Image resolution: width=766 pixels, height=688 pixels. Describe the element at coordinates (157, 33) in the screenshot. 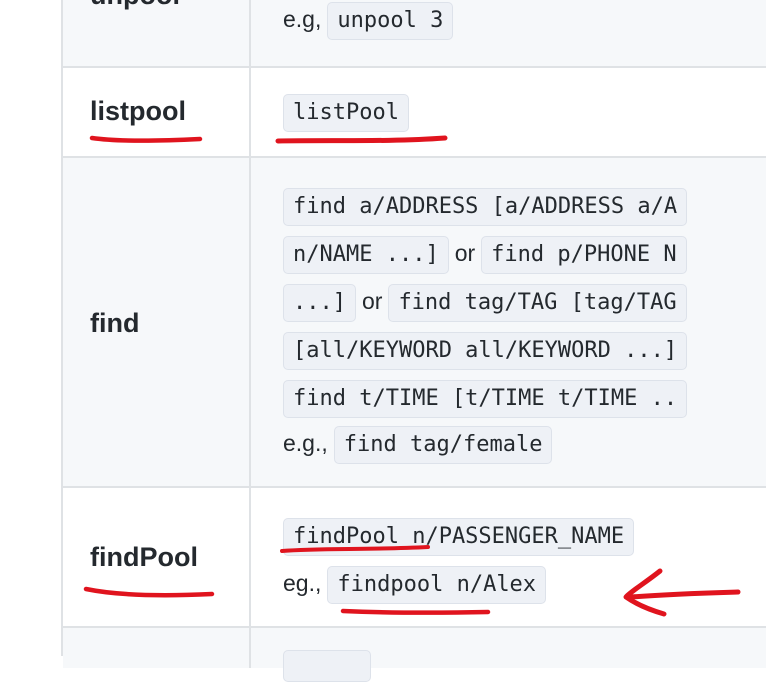

I see `command-cell: unpool` at that location.